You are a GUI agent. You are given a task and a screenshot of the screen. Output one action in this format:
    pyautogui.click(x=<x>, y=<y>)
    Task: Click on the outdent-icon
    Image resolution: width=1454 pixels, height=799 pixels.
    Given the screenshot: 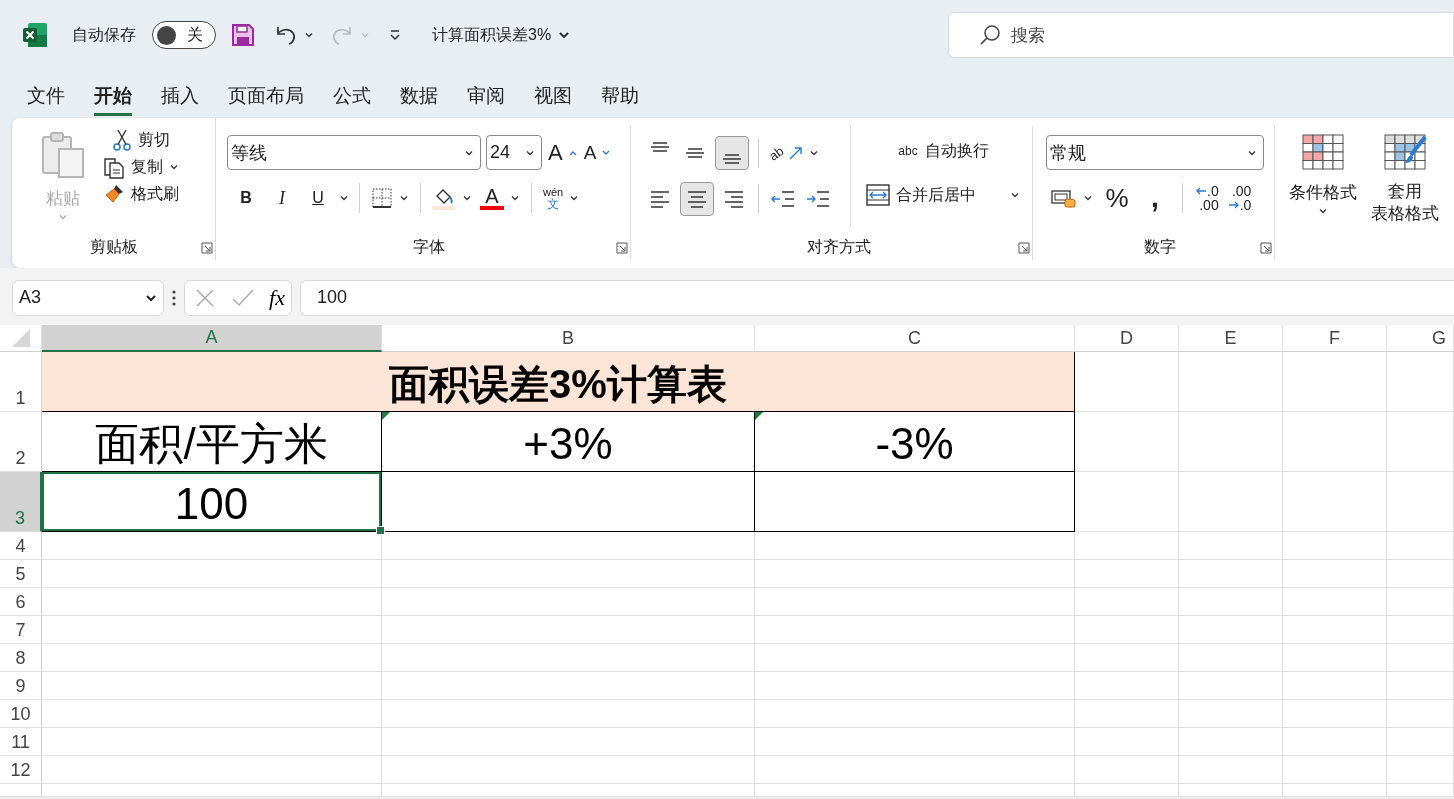 What is the action you would take?
    pyautogui.click(x=783, y=199)
    